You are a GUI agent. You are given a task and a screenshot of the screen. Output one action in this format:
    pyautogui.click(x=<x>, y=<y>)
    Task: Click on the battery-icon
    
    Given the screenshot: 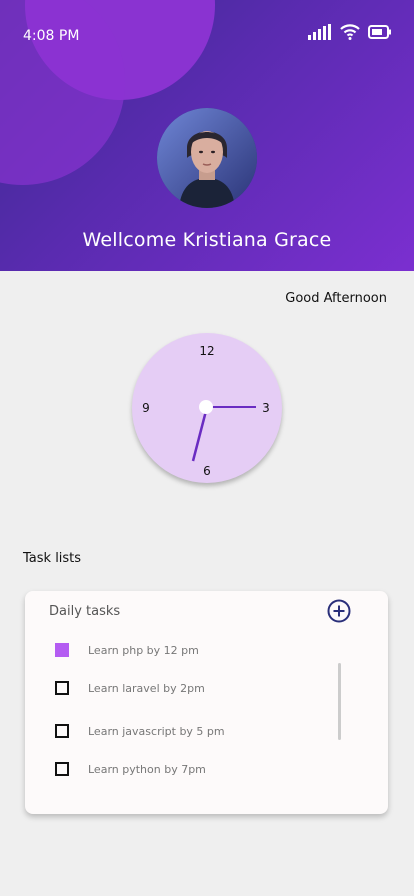 What is the action you would take?
    pyautogui.click(x=379, y=32)
    